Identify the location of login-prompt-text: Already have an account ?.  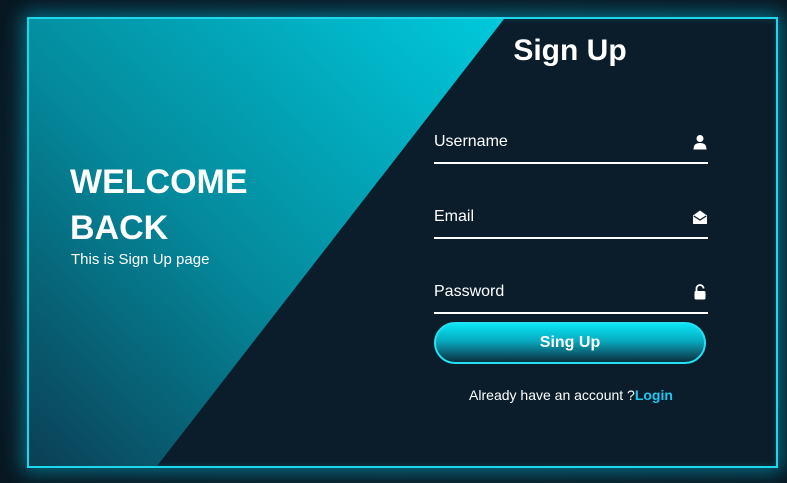
(552, 395).